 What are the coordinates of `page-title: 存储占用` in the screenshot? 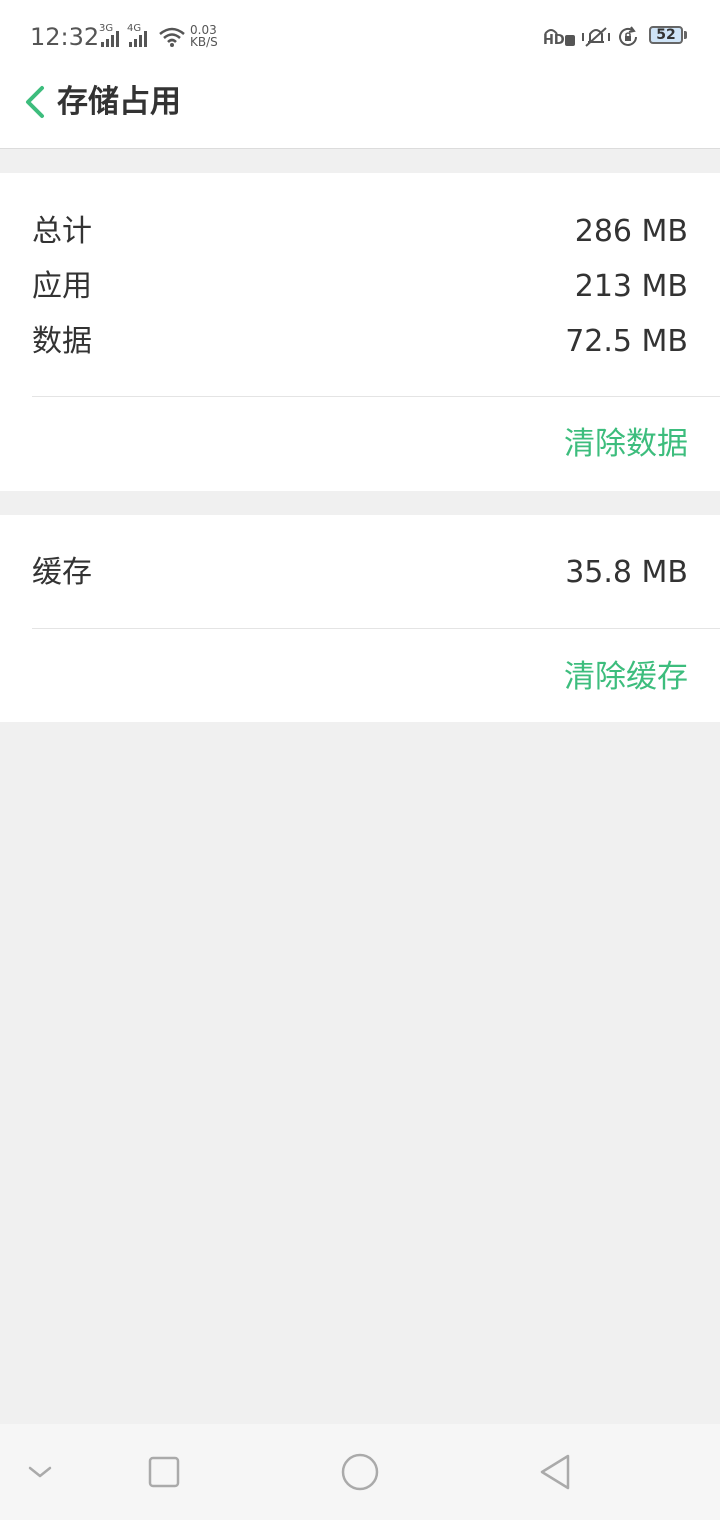 It's located at (119, 102).